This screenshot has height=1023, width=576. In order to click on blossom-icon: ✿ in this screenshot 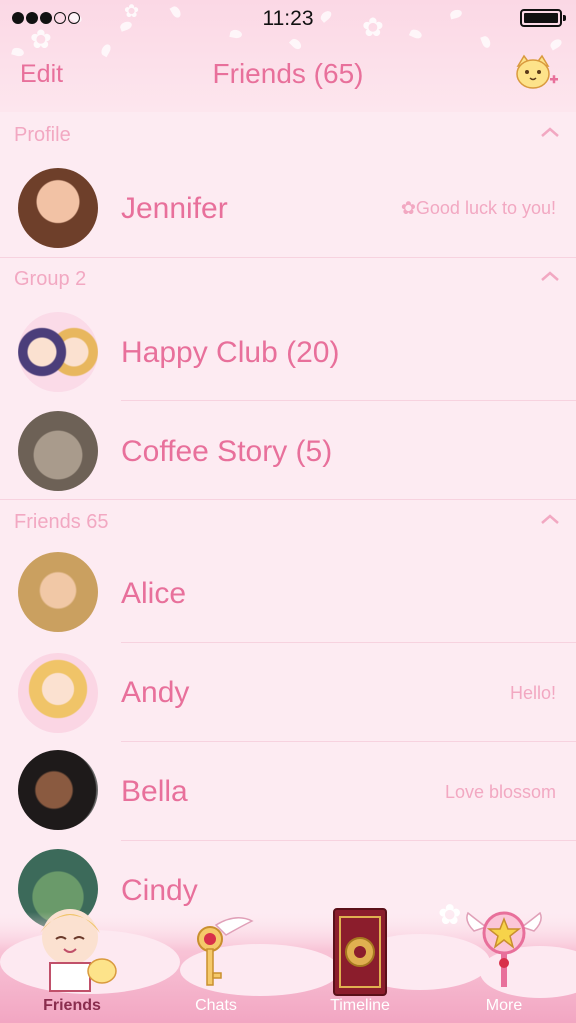, I will do `click(408, 208)`.